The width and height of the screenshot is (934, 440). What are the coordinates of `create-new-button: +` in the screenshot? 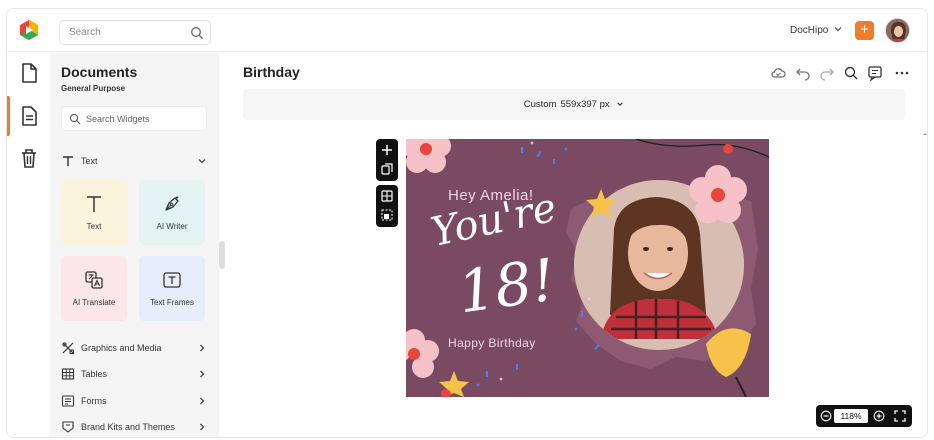 It's located at (864, 30).